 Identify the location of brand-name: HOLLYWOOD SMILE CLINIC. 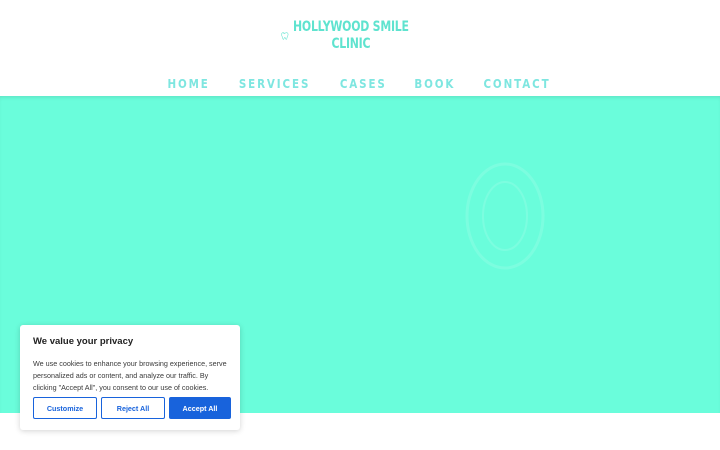
(351, 36).